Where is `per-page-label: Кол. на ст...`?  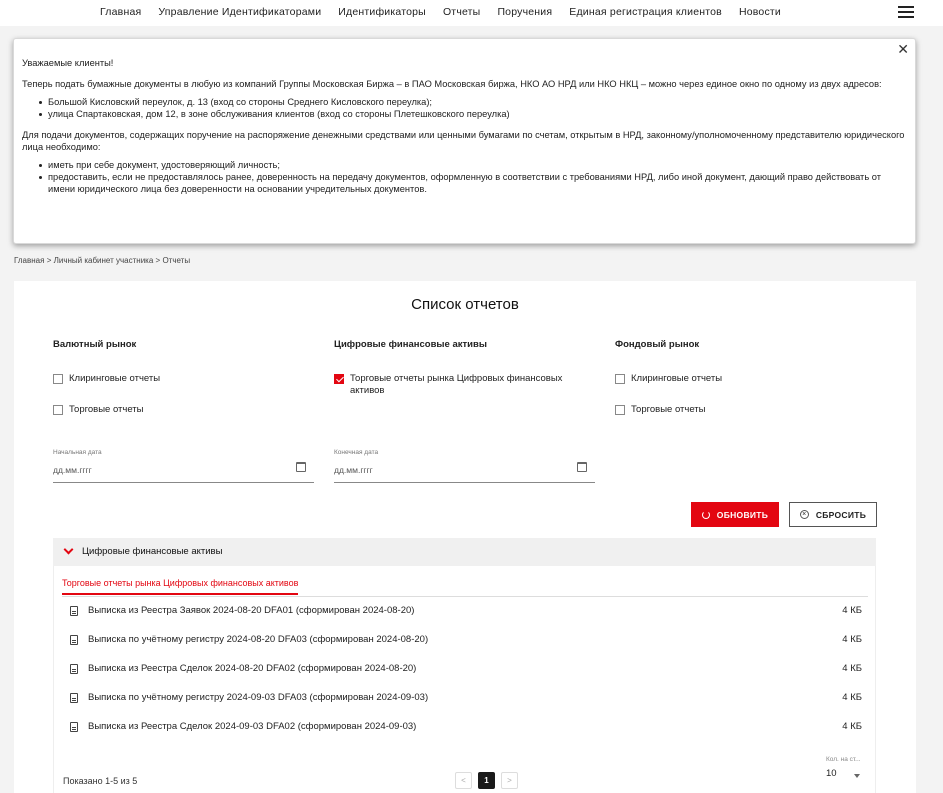 per-page-label: Кол. на ст... is located at coordinates (843, 759).